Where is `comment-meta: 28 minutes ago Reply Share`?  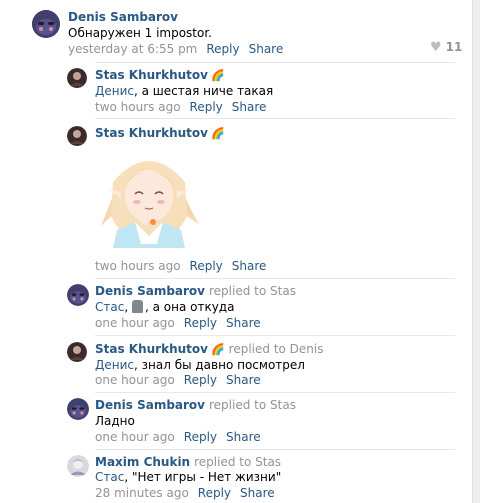 comment-meta: 28 minutes ago Reply Share is located at coordinates (185, 493).